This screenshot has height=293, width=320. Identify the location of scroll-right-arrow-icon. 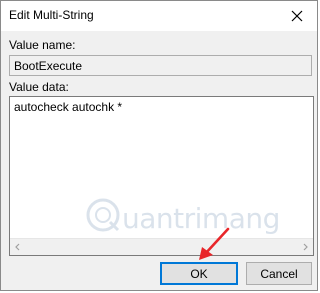
(305, 247).